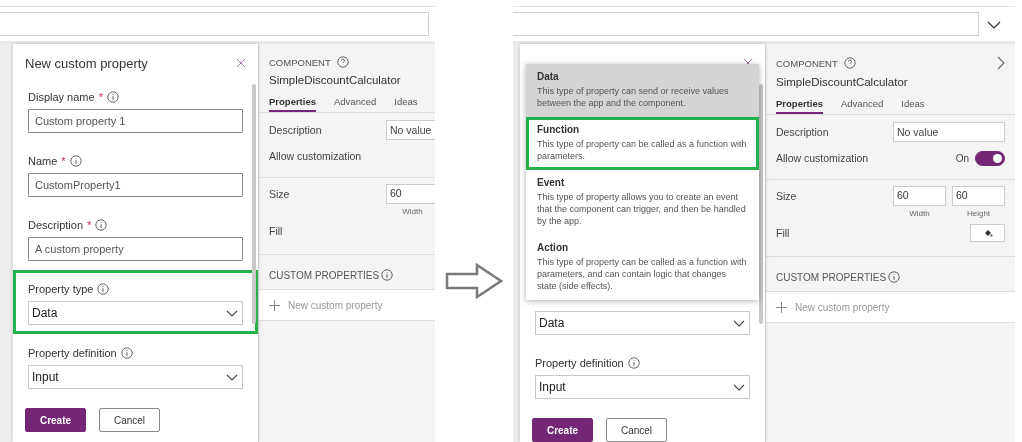 This screenshot has height=442, width=1022. What do you see at coordinates (135, 121) in the screenshot?
I see `text-field: Custom property 1` at bounding box center [135, 121].